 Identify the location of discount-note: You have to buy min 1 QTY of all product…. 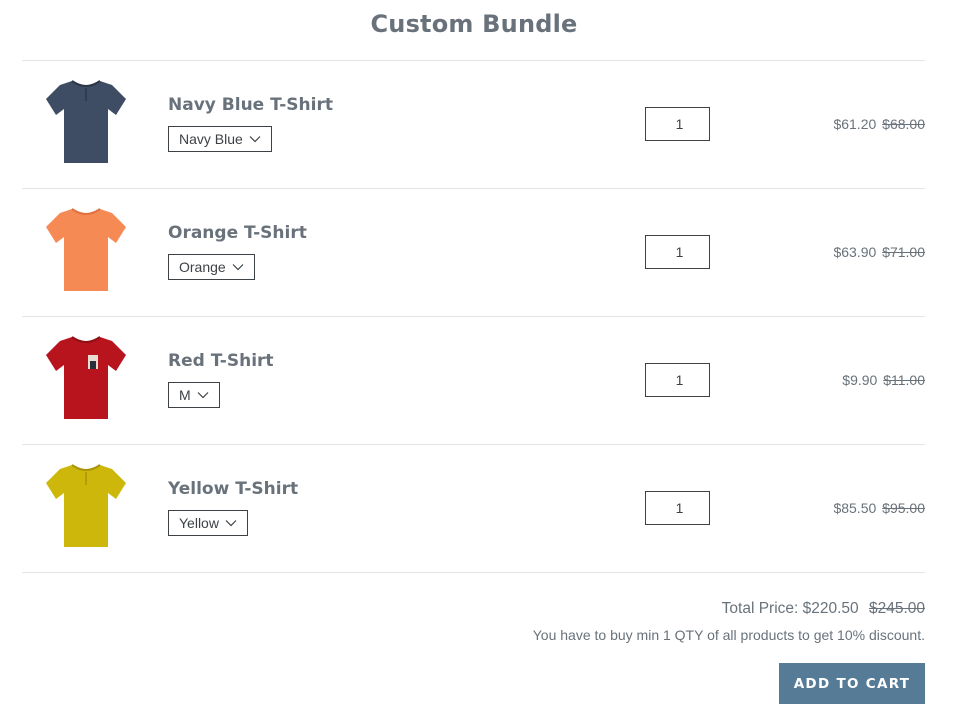
(728, 635).